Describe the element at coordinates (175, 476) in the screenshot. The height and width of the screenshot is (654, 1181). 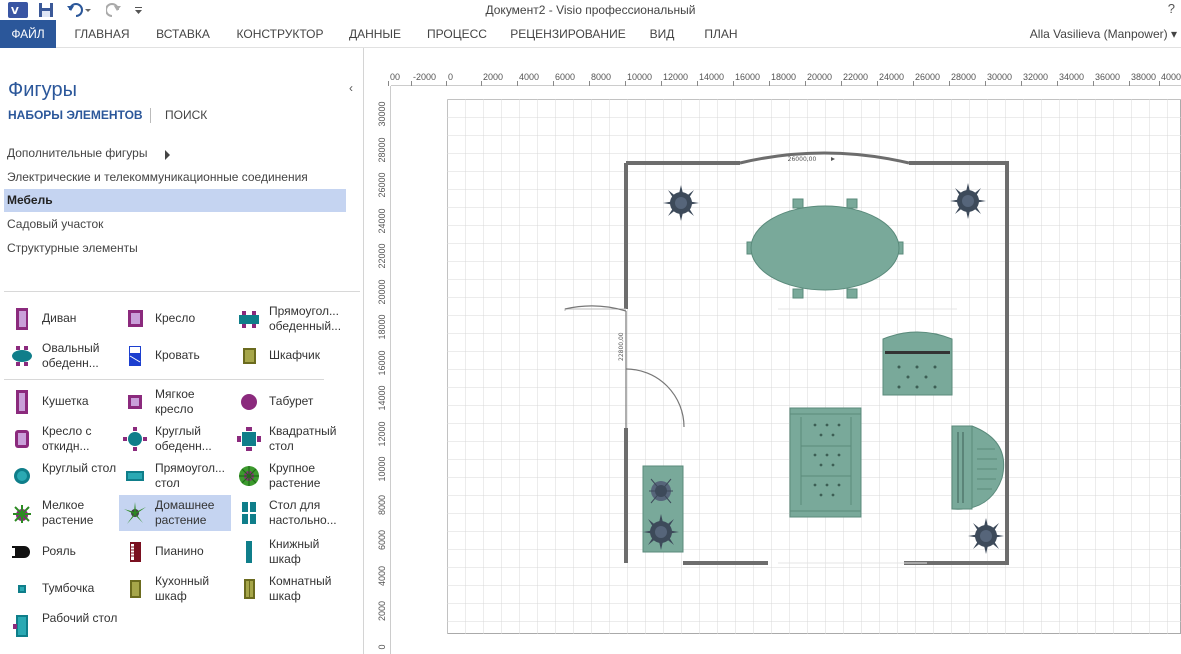
I see `shape-rect-table: Прямоугол... стол` at that location.